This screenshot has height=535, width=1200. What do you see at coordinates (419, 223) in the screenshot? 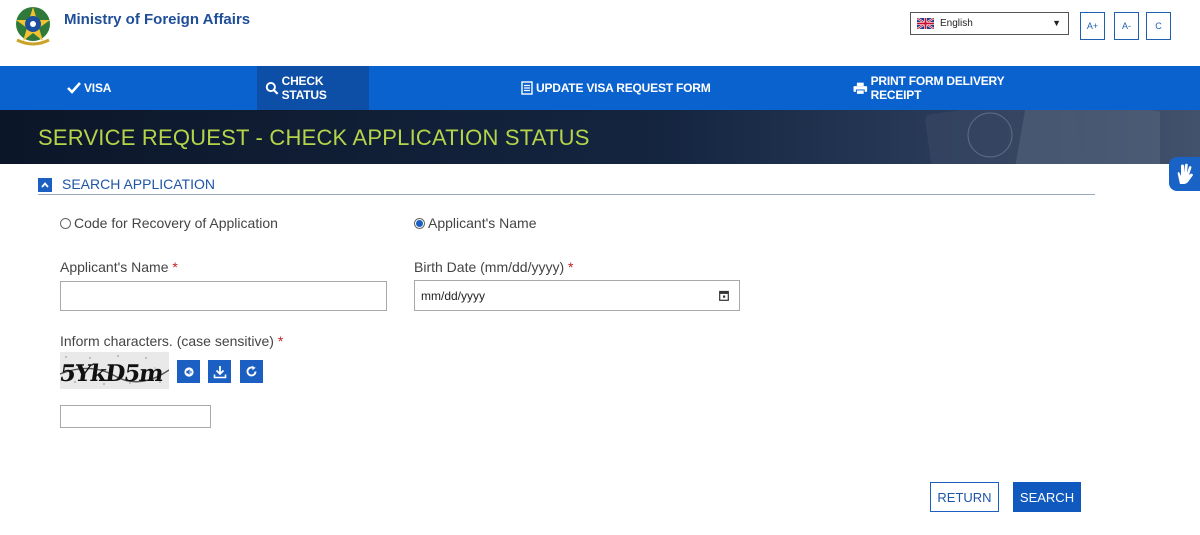
I see `radio-button-selected` at bounding box center [419, 223].